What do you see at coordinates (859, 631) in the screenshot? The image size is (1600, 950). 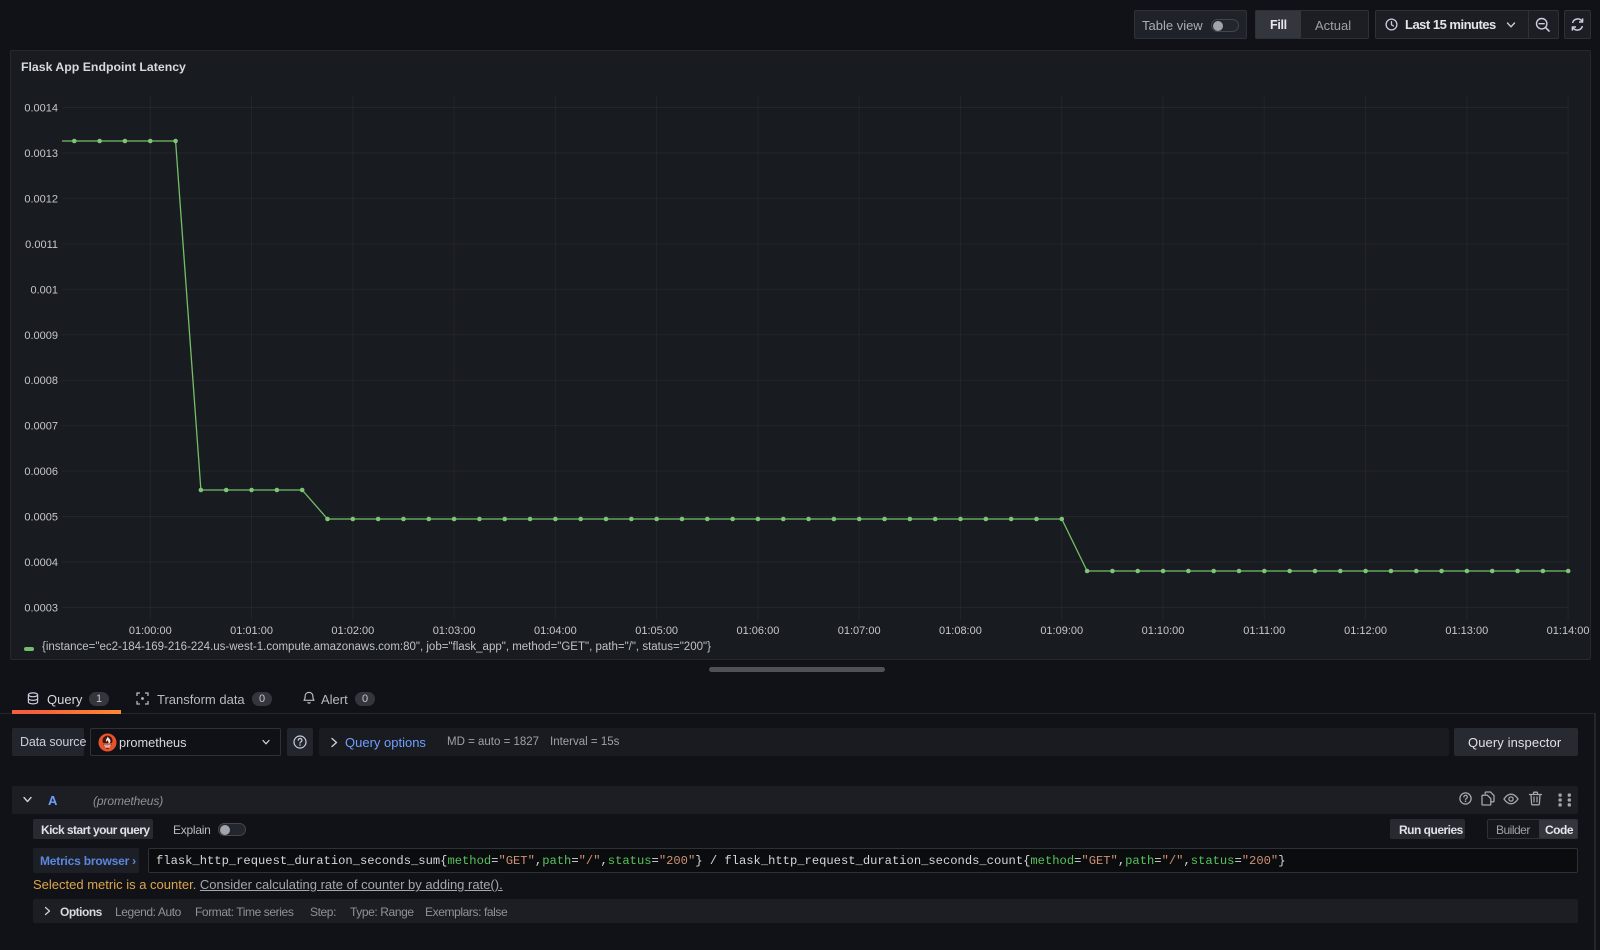 I see `svg-text: 01:07:00` at bounding box center [859, 631].